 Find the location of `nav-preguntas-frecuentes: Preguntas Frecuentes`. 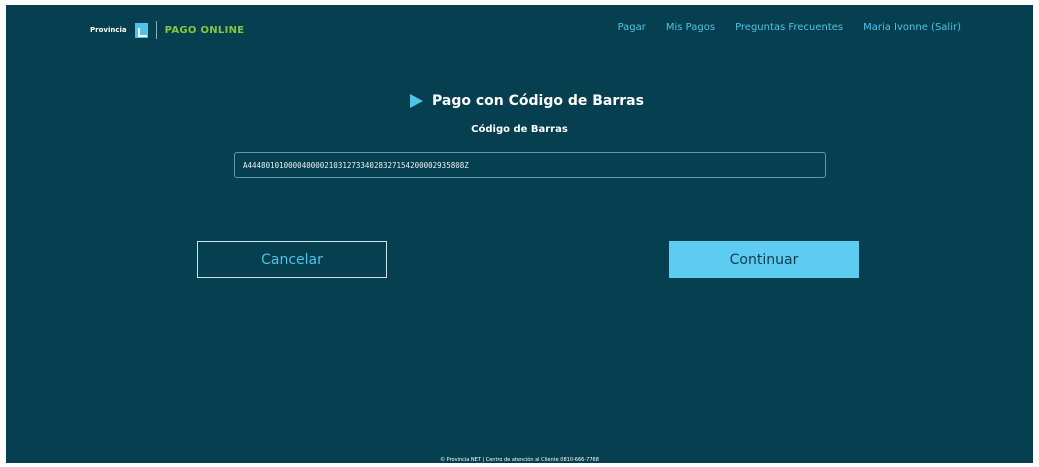

nav-preguntas-frecuentes: Preguntas Frecuentes is located at coordinates (789, 27).